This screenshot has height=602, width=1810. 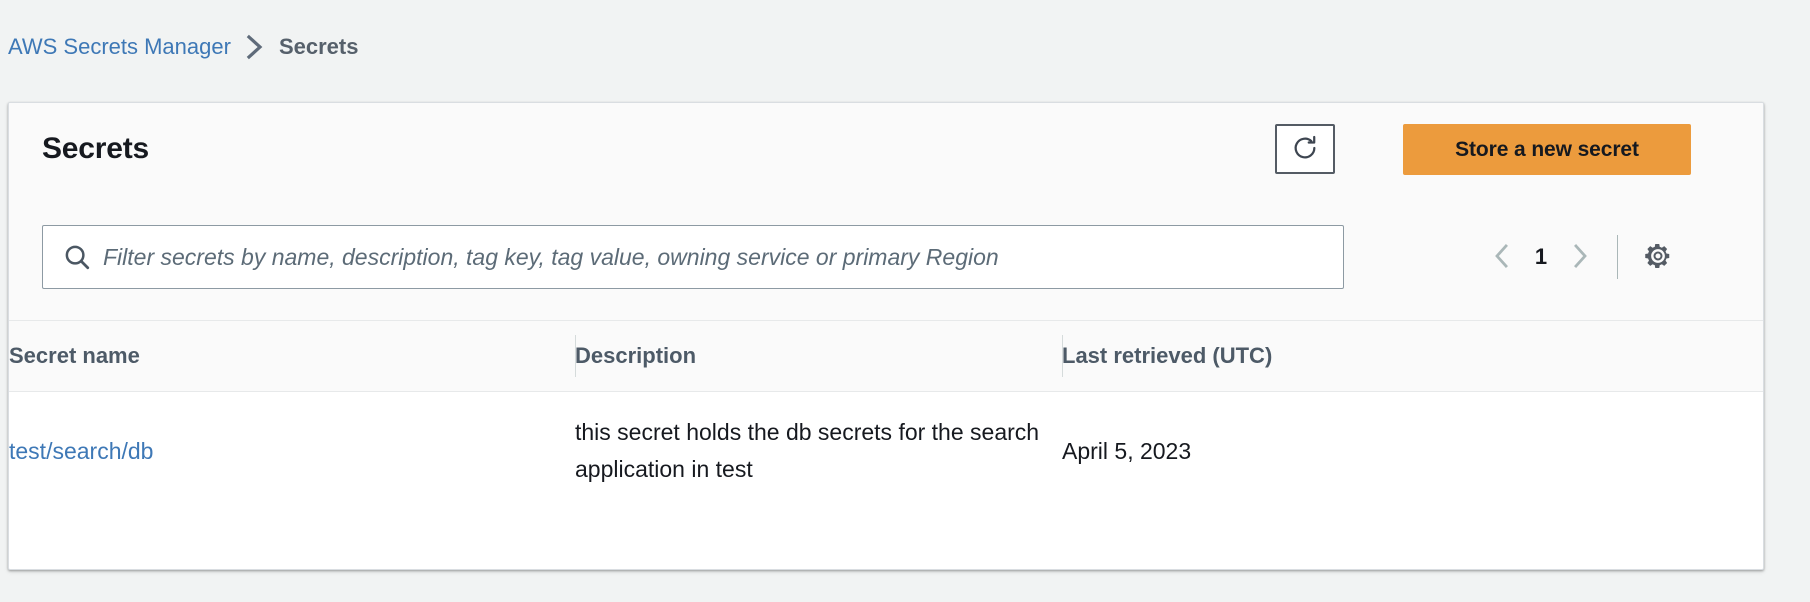 I want to click on refresh-button, so click(x=1305, y=149).